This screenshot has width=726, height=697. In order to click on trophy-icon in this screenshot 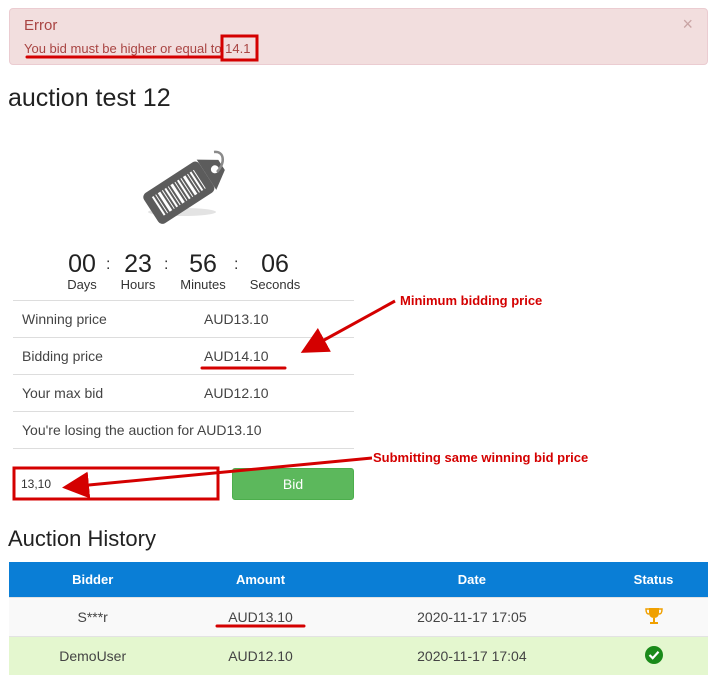, I will do `click(653, 615)`.